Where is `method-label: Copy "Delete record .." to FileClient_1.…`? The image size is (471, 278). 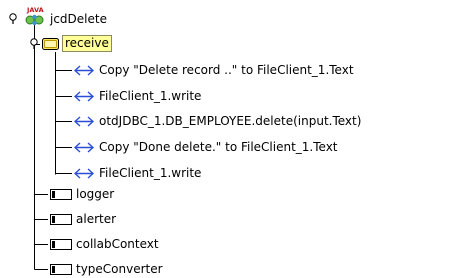 method-label: Copy "Delete record .." to FileClient_1.… is located at coordinates (226, 70).